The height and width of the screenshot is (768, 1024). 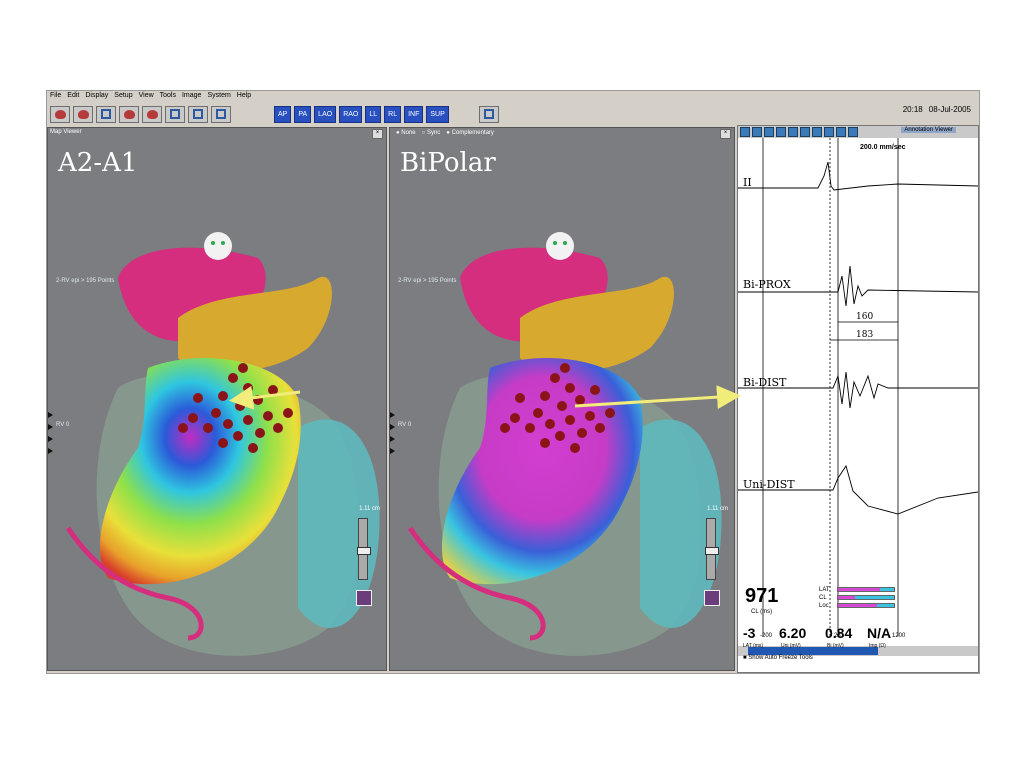 I want to click on clock-time: 20:18, so click(x=912, y=109).